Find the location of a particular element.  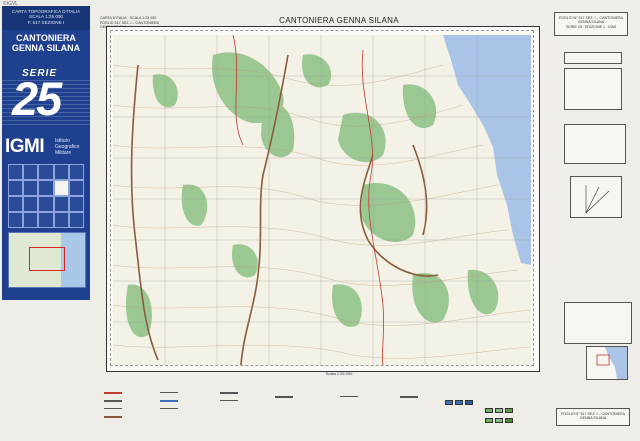

igmi-logo: IGMI is located at coordinates (25, 146).